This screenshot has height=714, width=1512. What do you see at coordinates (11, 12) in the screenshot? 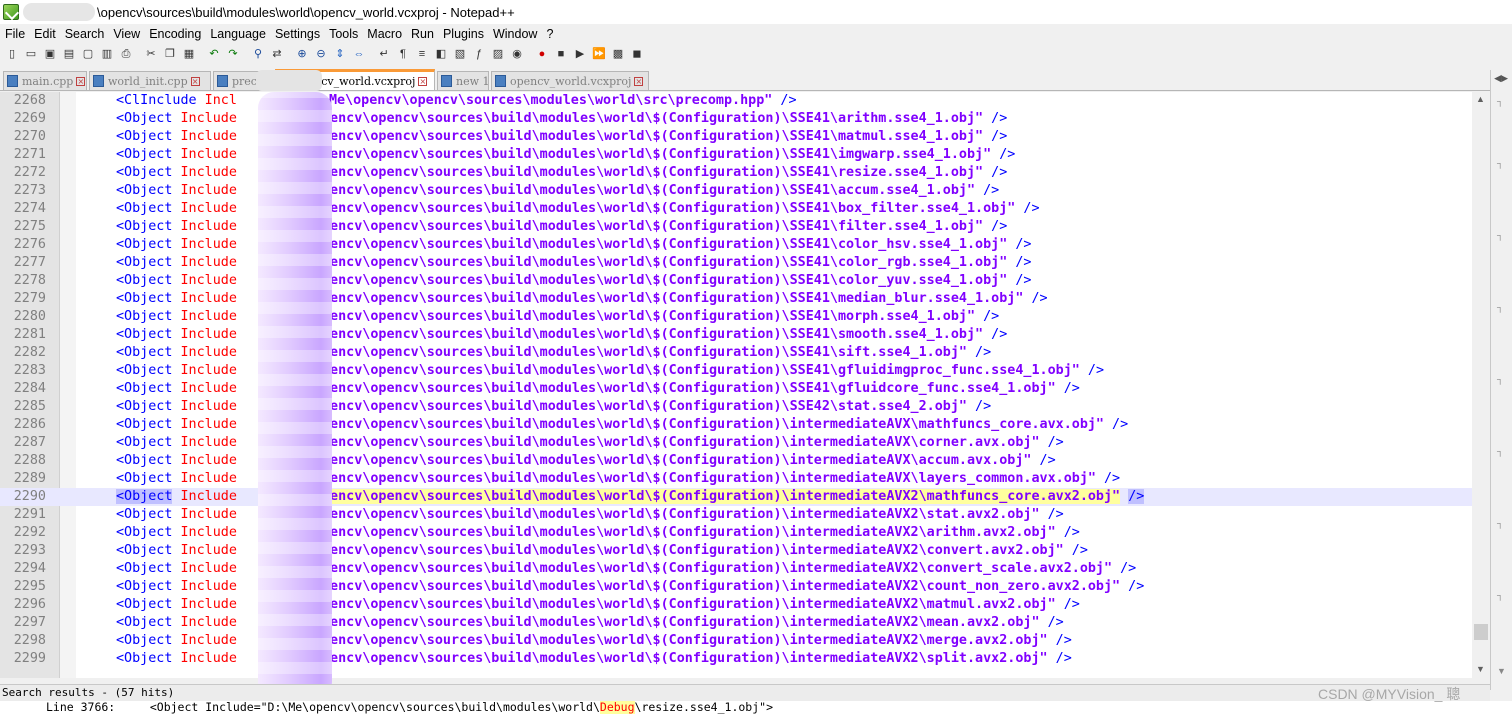
I see `notepad-plus-plus-icon` at bounding box center [11, 12].